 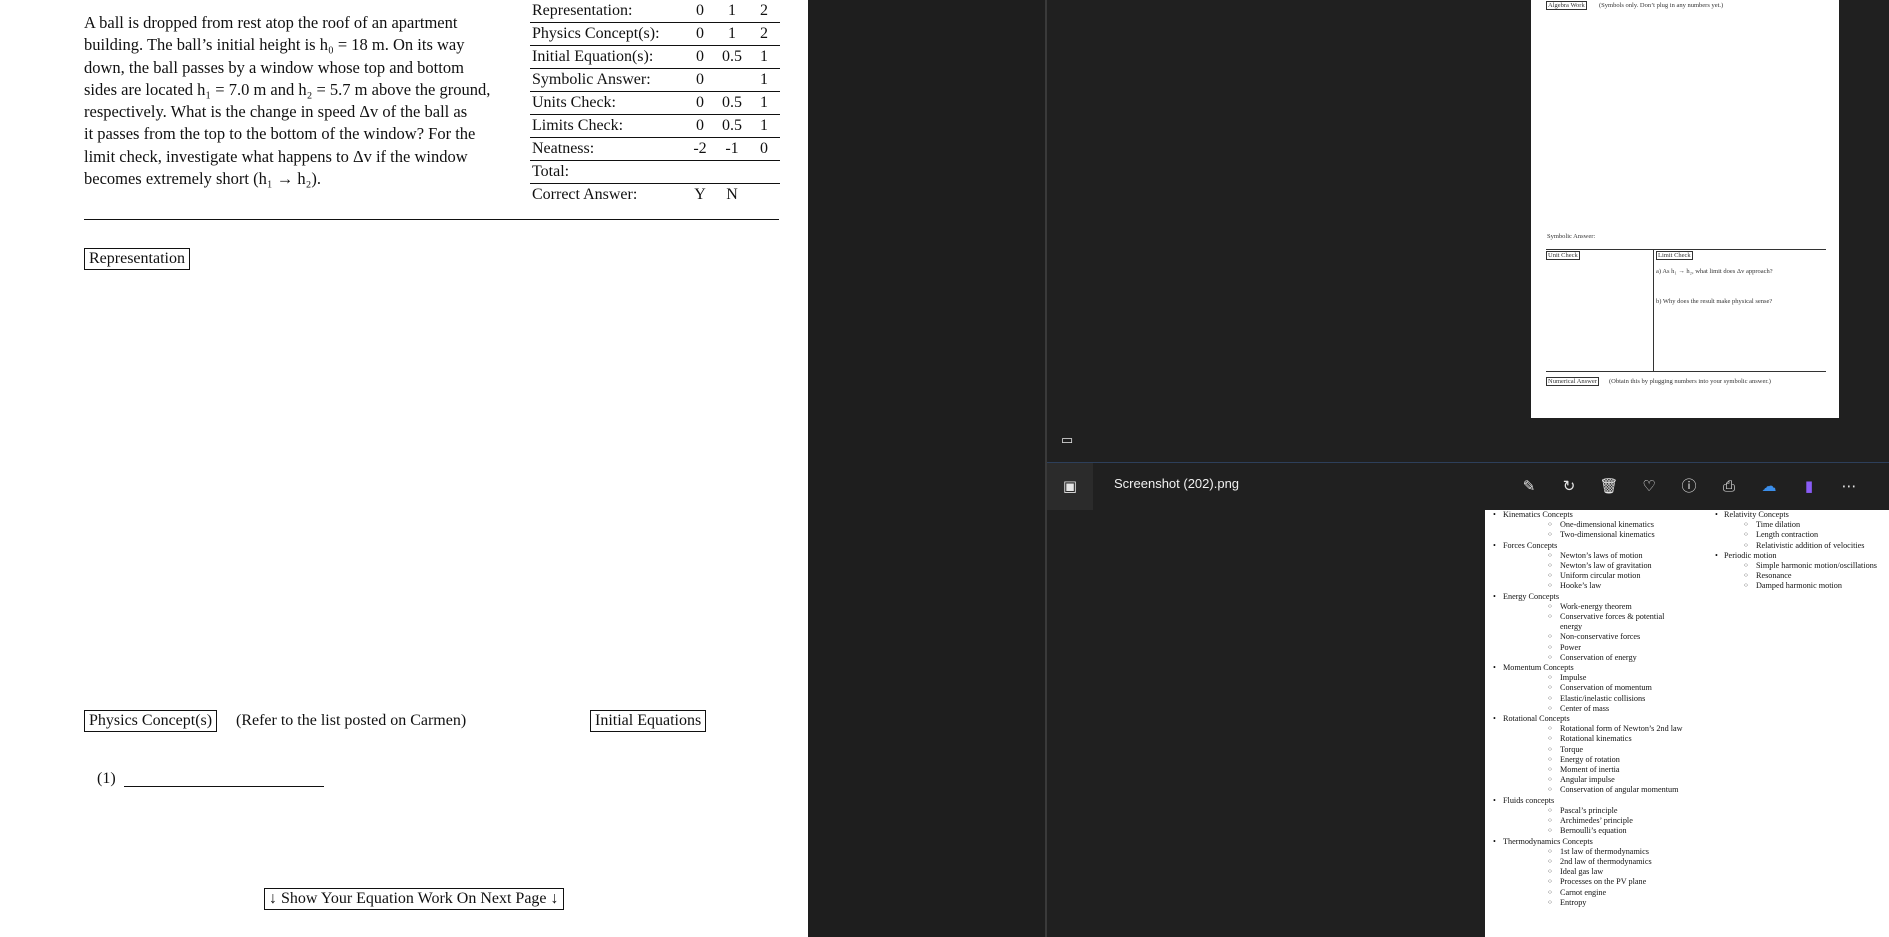 I want to click on concept-category: Thermodynamics Concepts, so click(x=1585, y=842).